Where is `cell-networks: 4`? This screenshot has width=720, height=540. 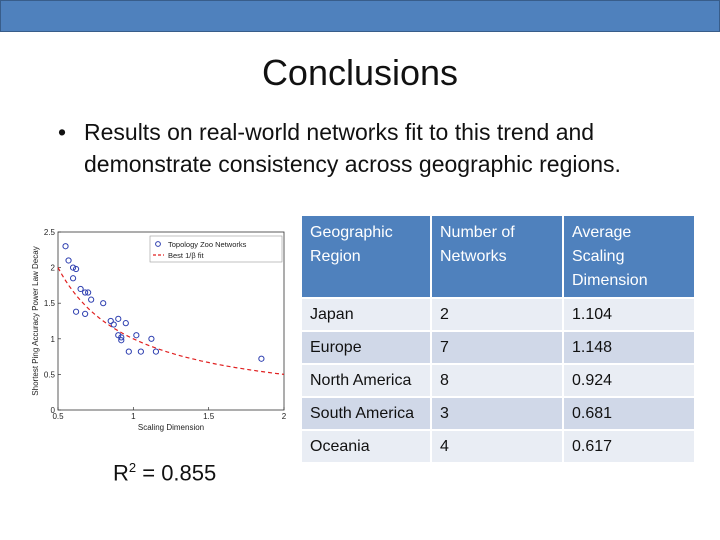 cell-networks: 4 is located at coordinates (498, 445).